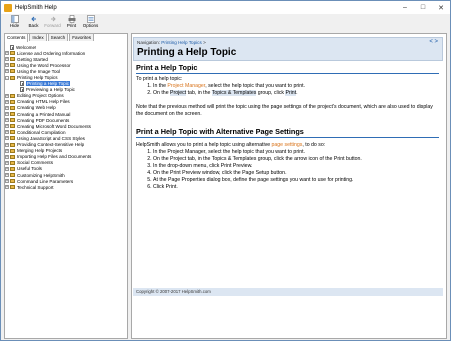 The width and height of the screenshot is (451, 341). What do you see at coordinates (51, 53) in the screenshot?
I see `tree-item-label: License and Ordering Information` at bounding box center [51, 53].